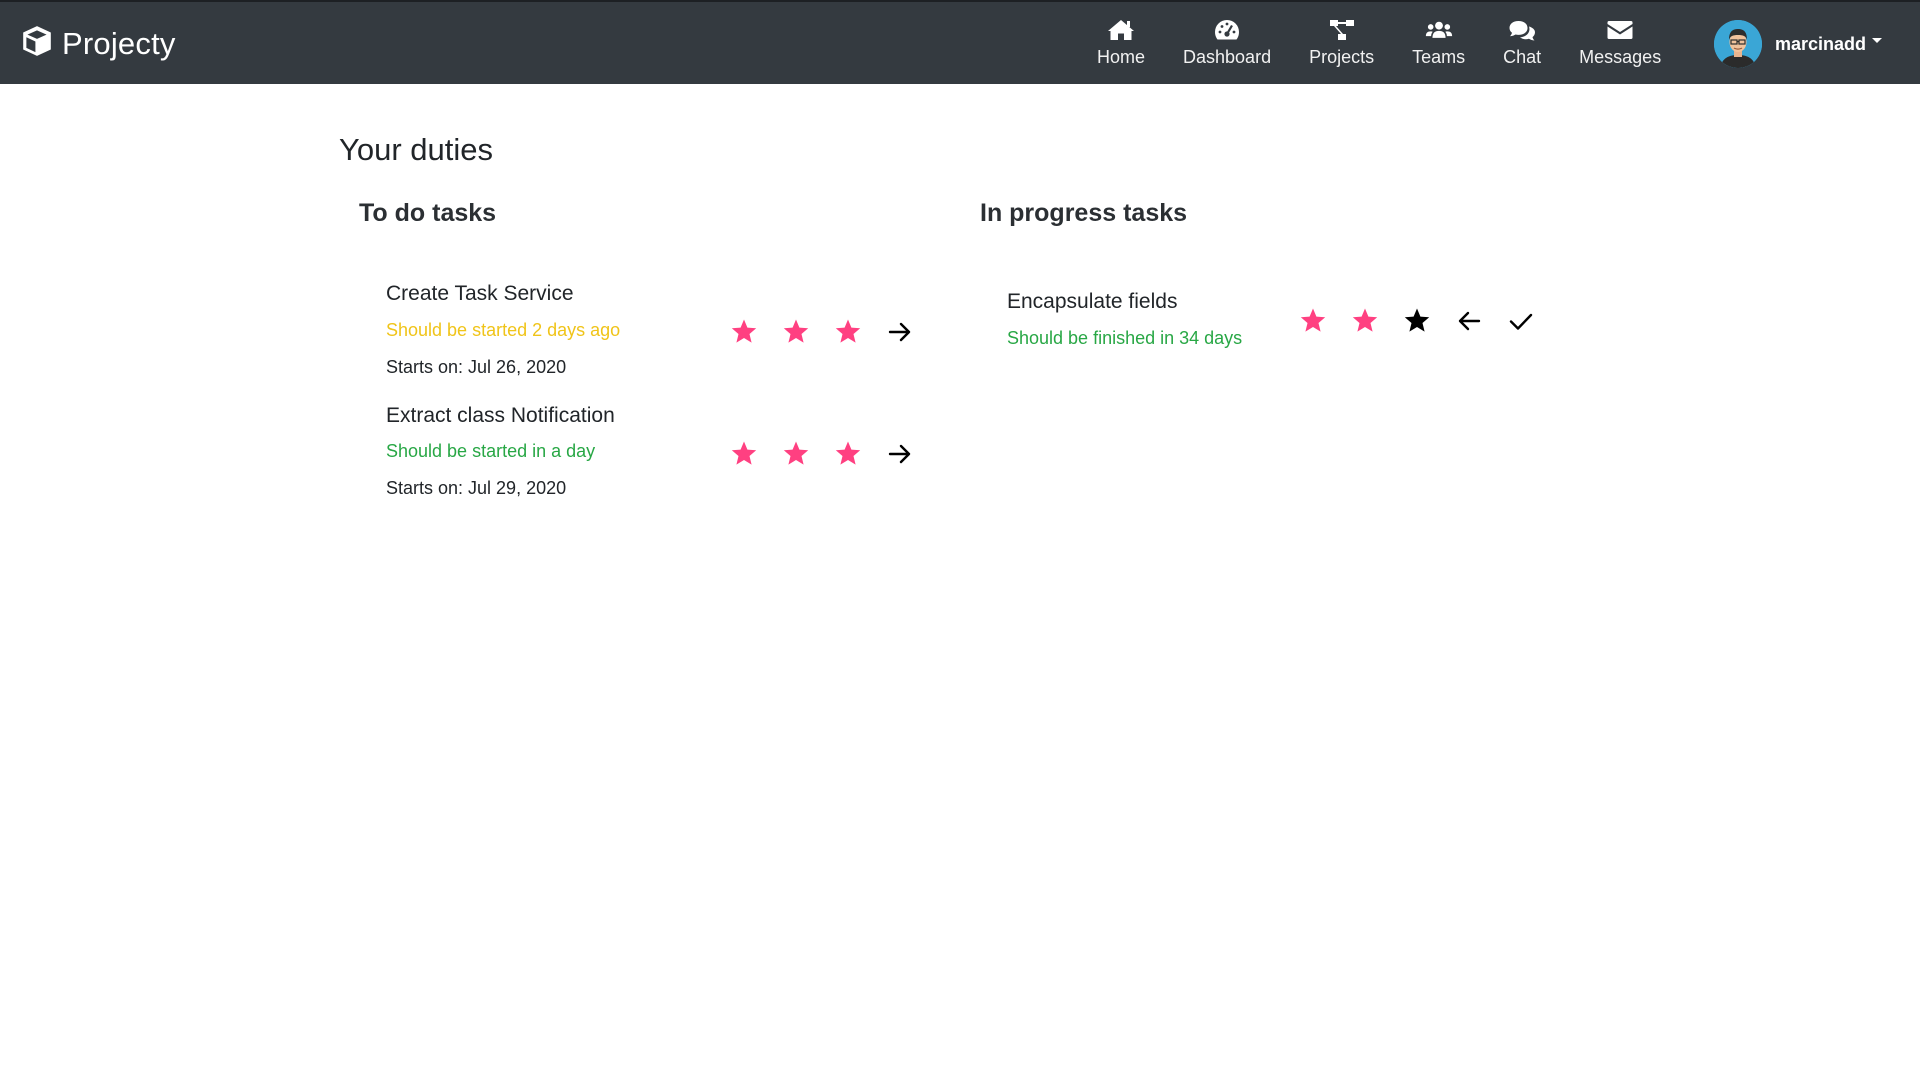 This screenshot has width=1920, height=1080. What do you see at coordinates (476, 367) in the screenshot?
I see `task-start-date: Starts on: Jul 26, 2020` at bounding box center [476, 367].